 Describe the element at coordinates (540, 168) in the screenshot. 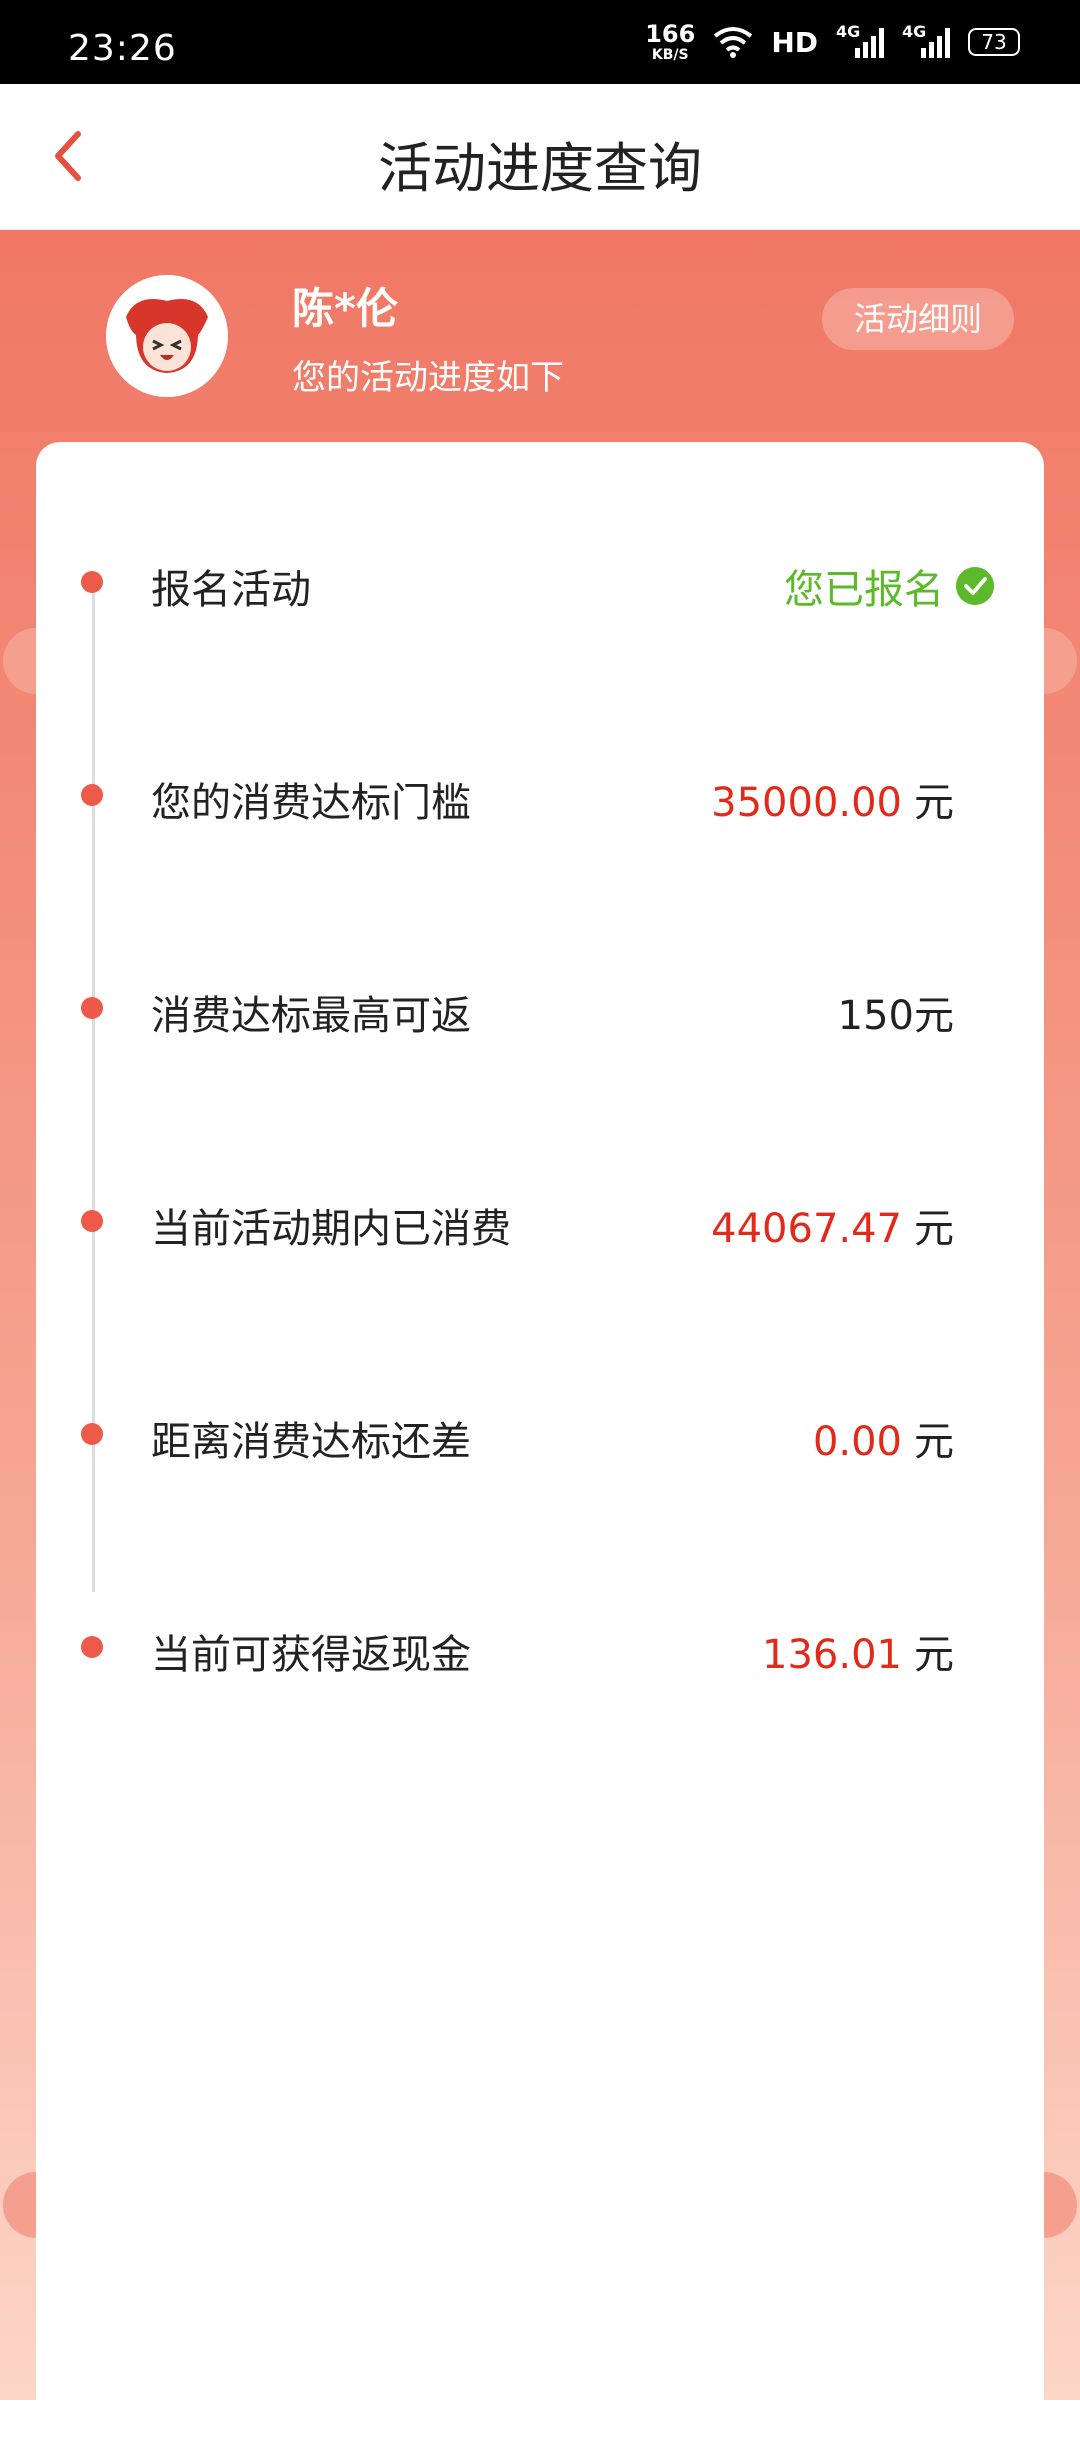

I see `page-title: 活动进度查询` at that location.